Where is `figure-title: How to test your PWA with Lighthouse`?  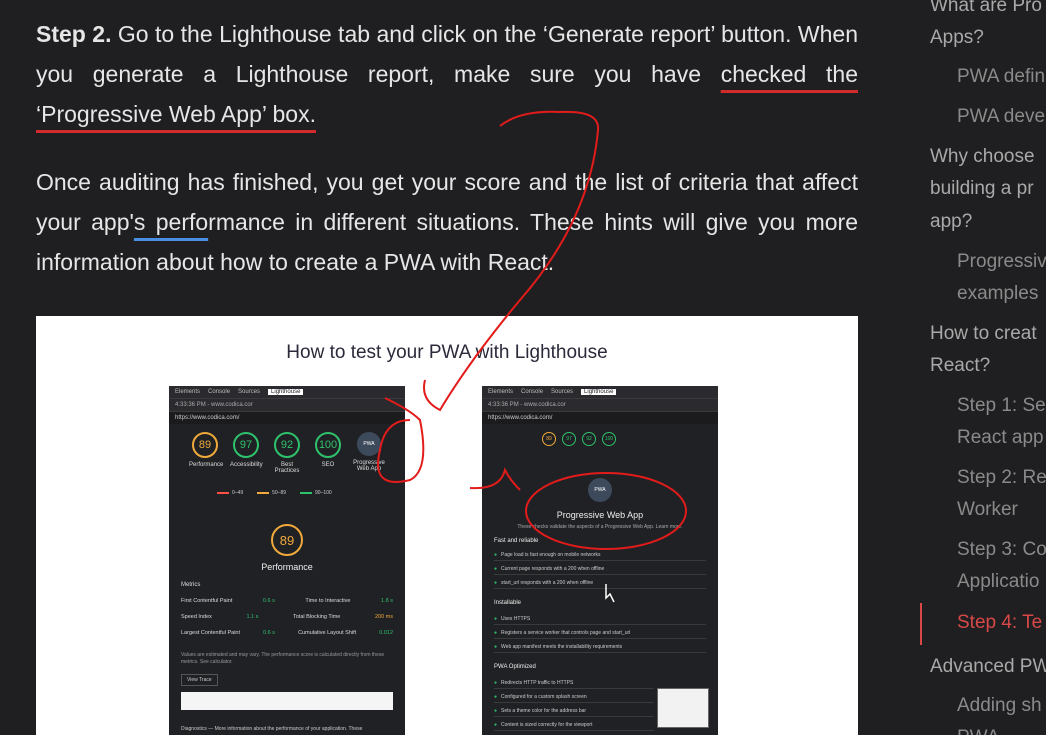 figure-title: How to test your PWA with Lighthouse is located at coordinates (447, 352).